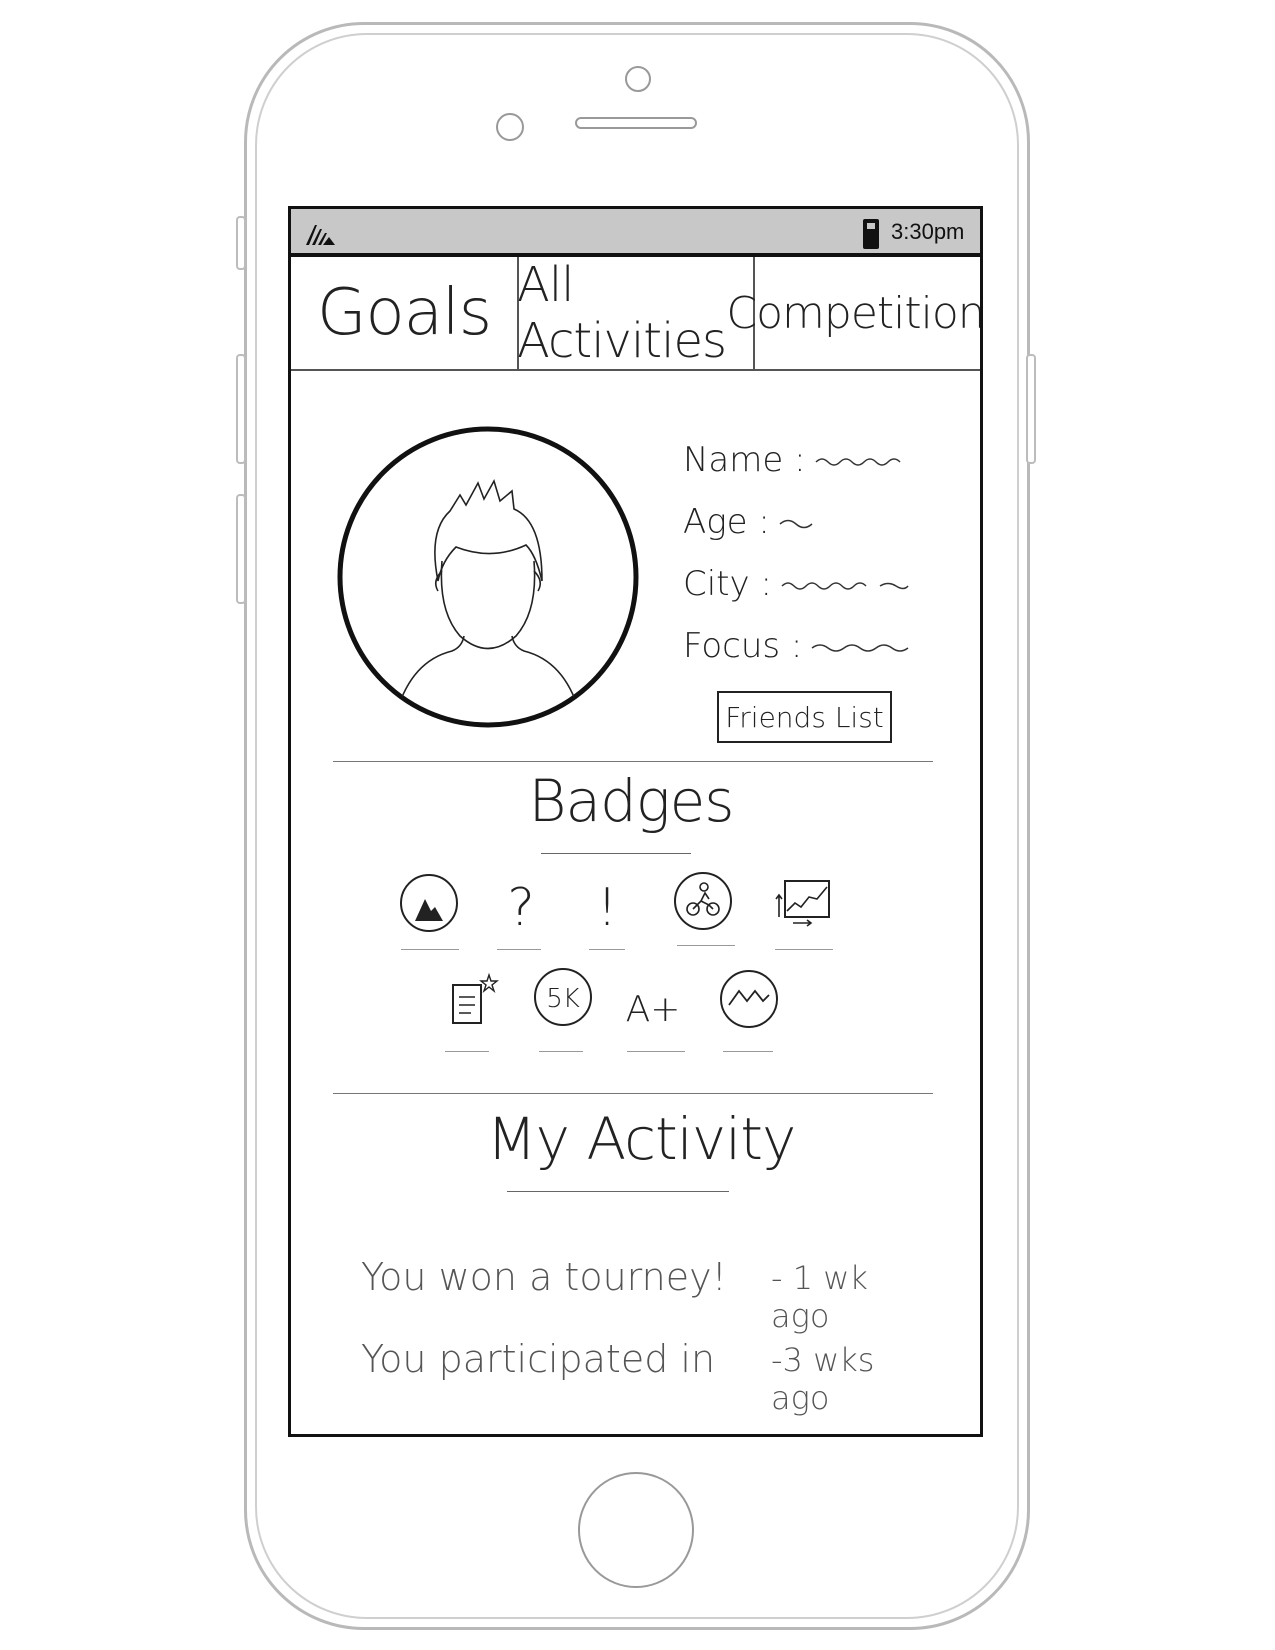 Image resolution: width=1275 pixels, height=1650 pixels. Describe the element at coordinates (749, 999) in the screenshot. I see `mountains-icon` at that location.